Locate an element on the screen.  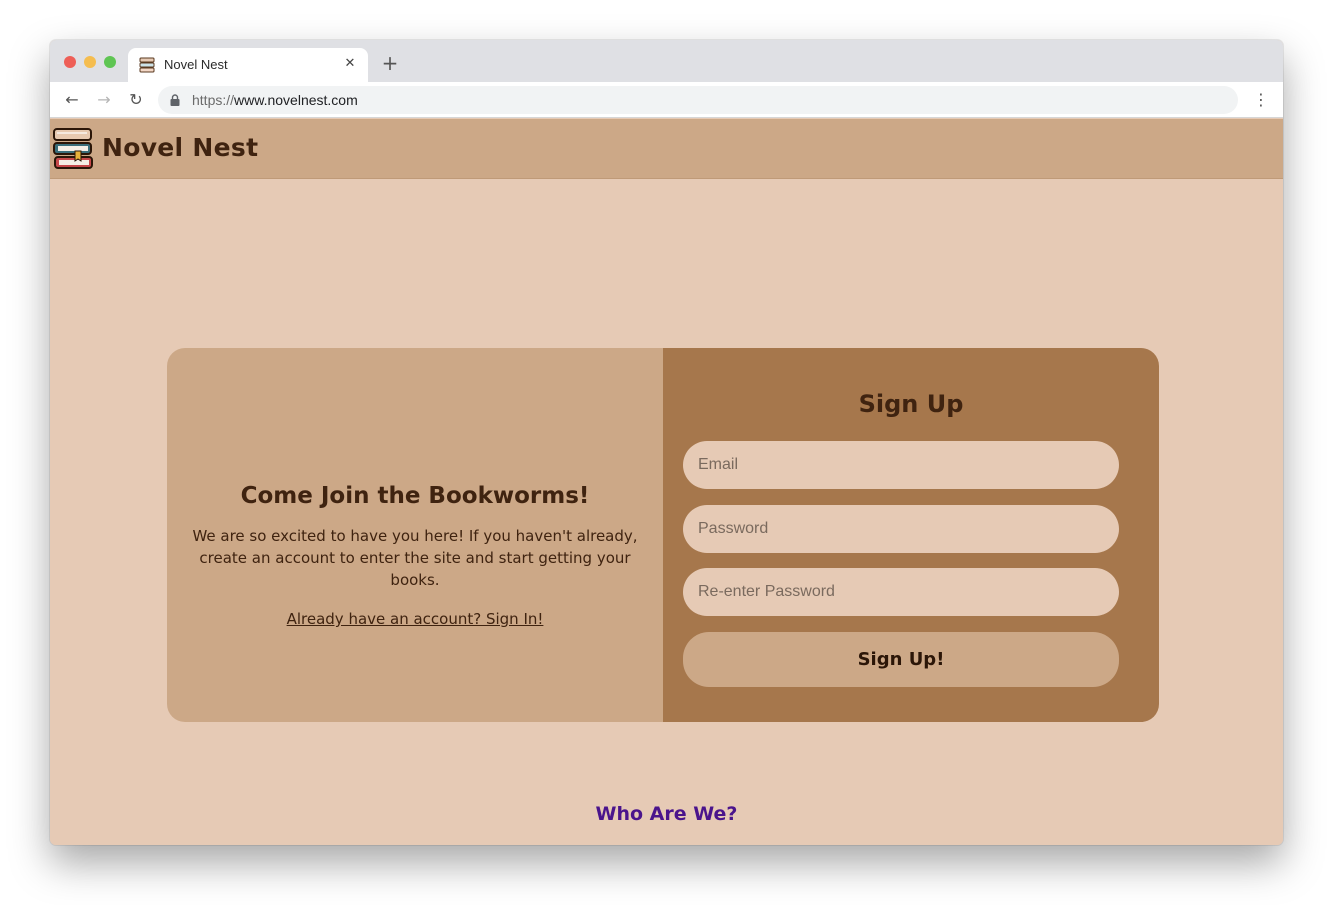
reenter-password-field is located at coordinates (901, 592).